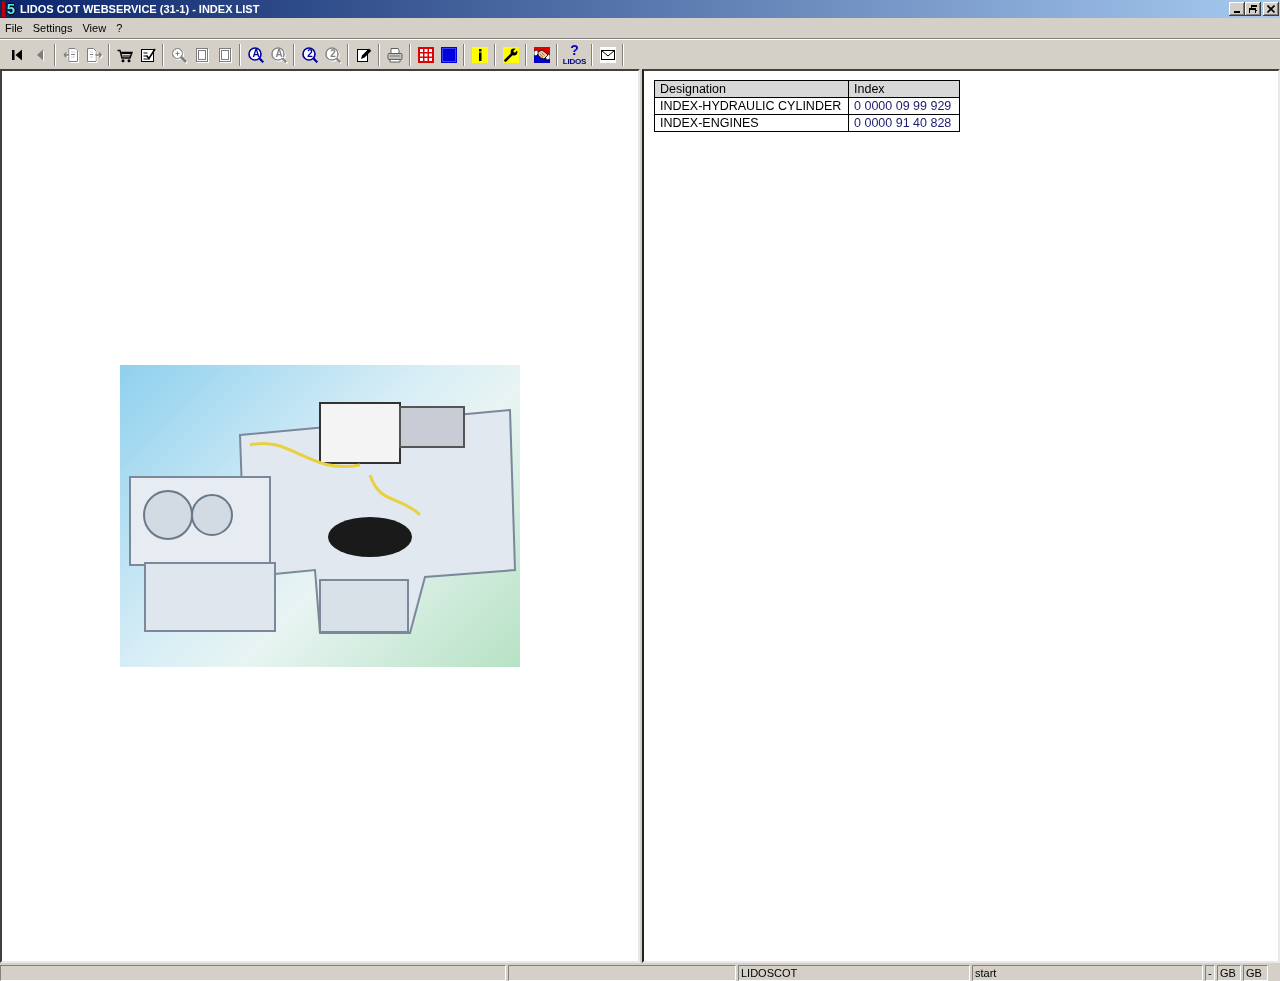  Describe the element at coordinates (147, 54) in the screenshot. I see `checklist-icon` at that location.